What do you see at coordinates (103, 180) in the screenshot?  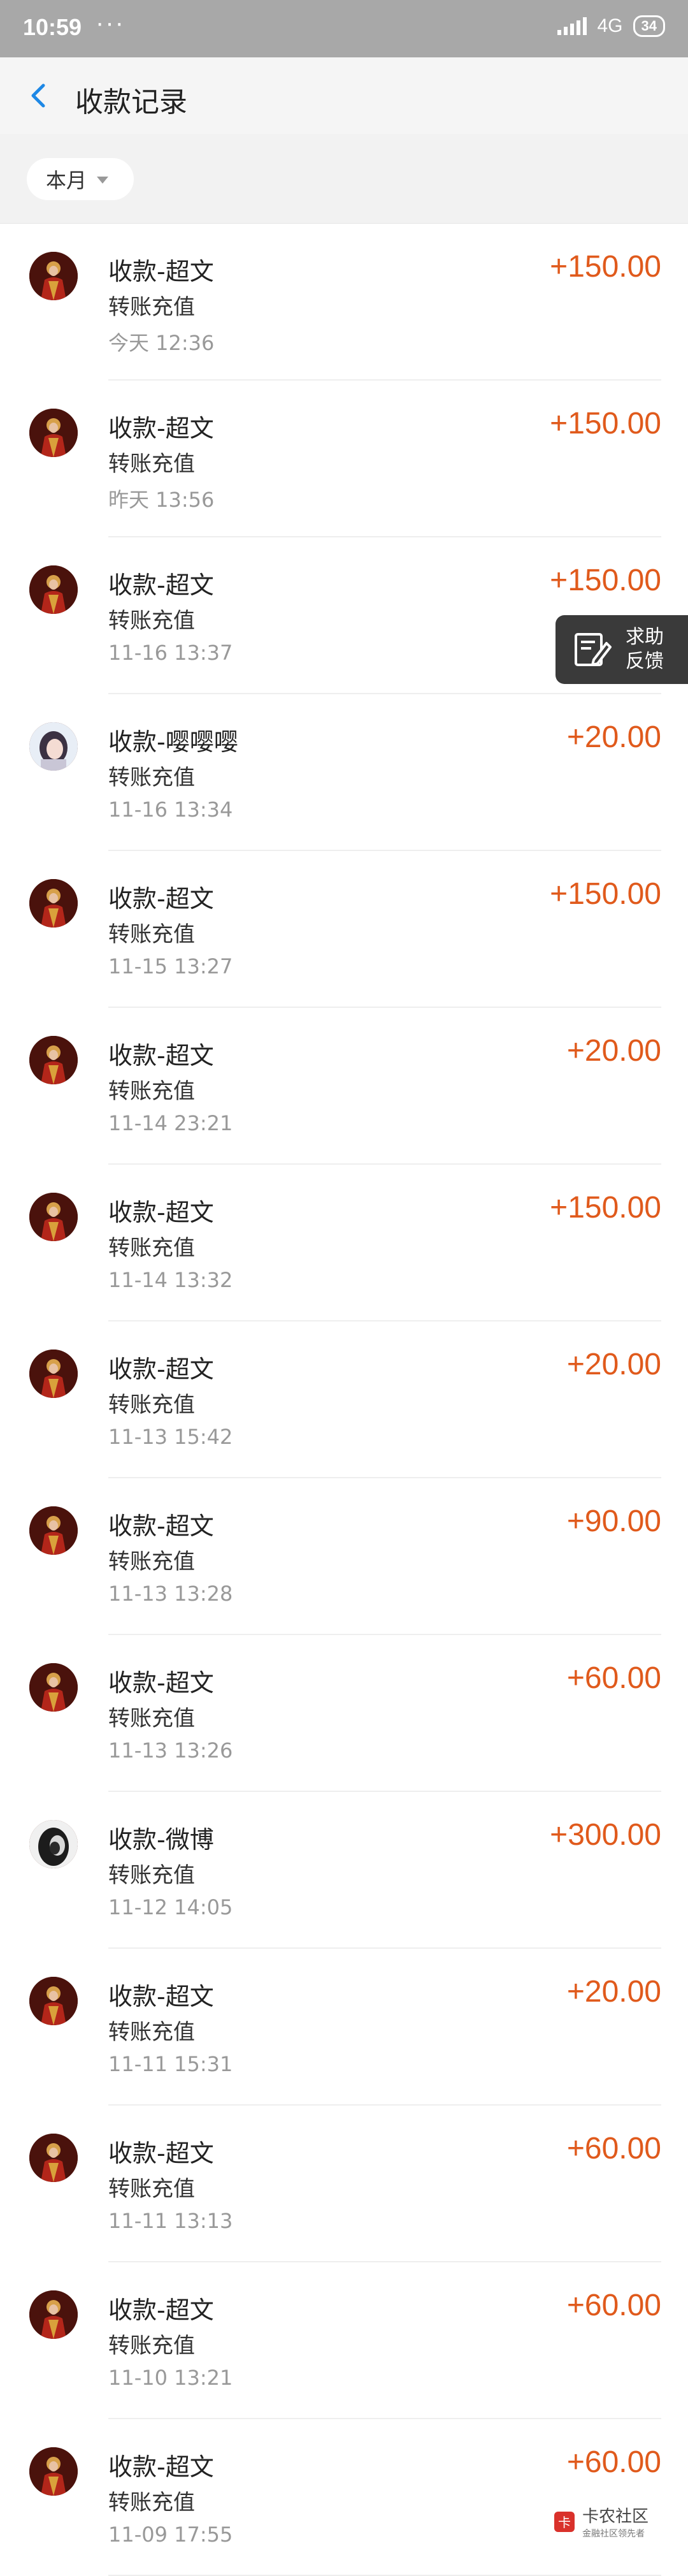 I see `chevron-down-icon` at bounding box center [103, 180].